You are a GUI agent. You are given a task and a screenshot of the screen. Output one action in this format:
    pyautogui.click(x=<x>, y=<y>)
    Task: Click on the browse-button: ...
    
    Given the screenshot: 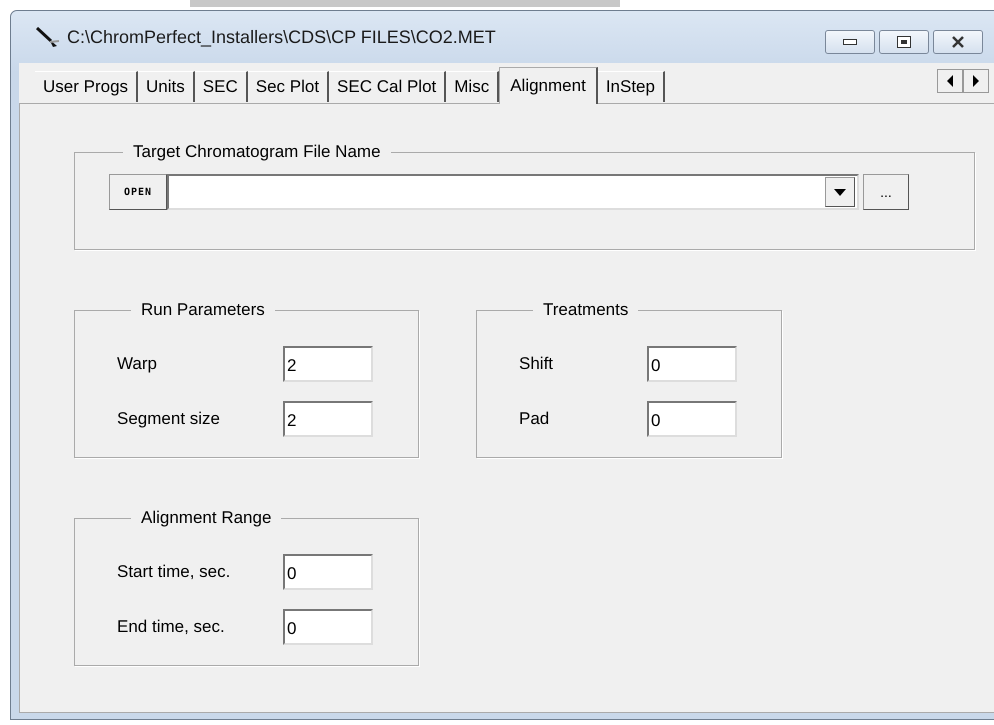 What is the action you would take?
    pyautogui.click(x=886, y=192)
    